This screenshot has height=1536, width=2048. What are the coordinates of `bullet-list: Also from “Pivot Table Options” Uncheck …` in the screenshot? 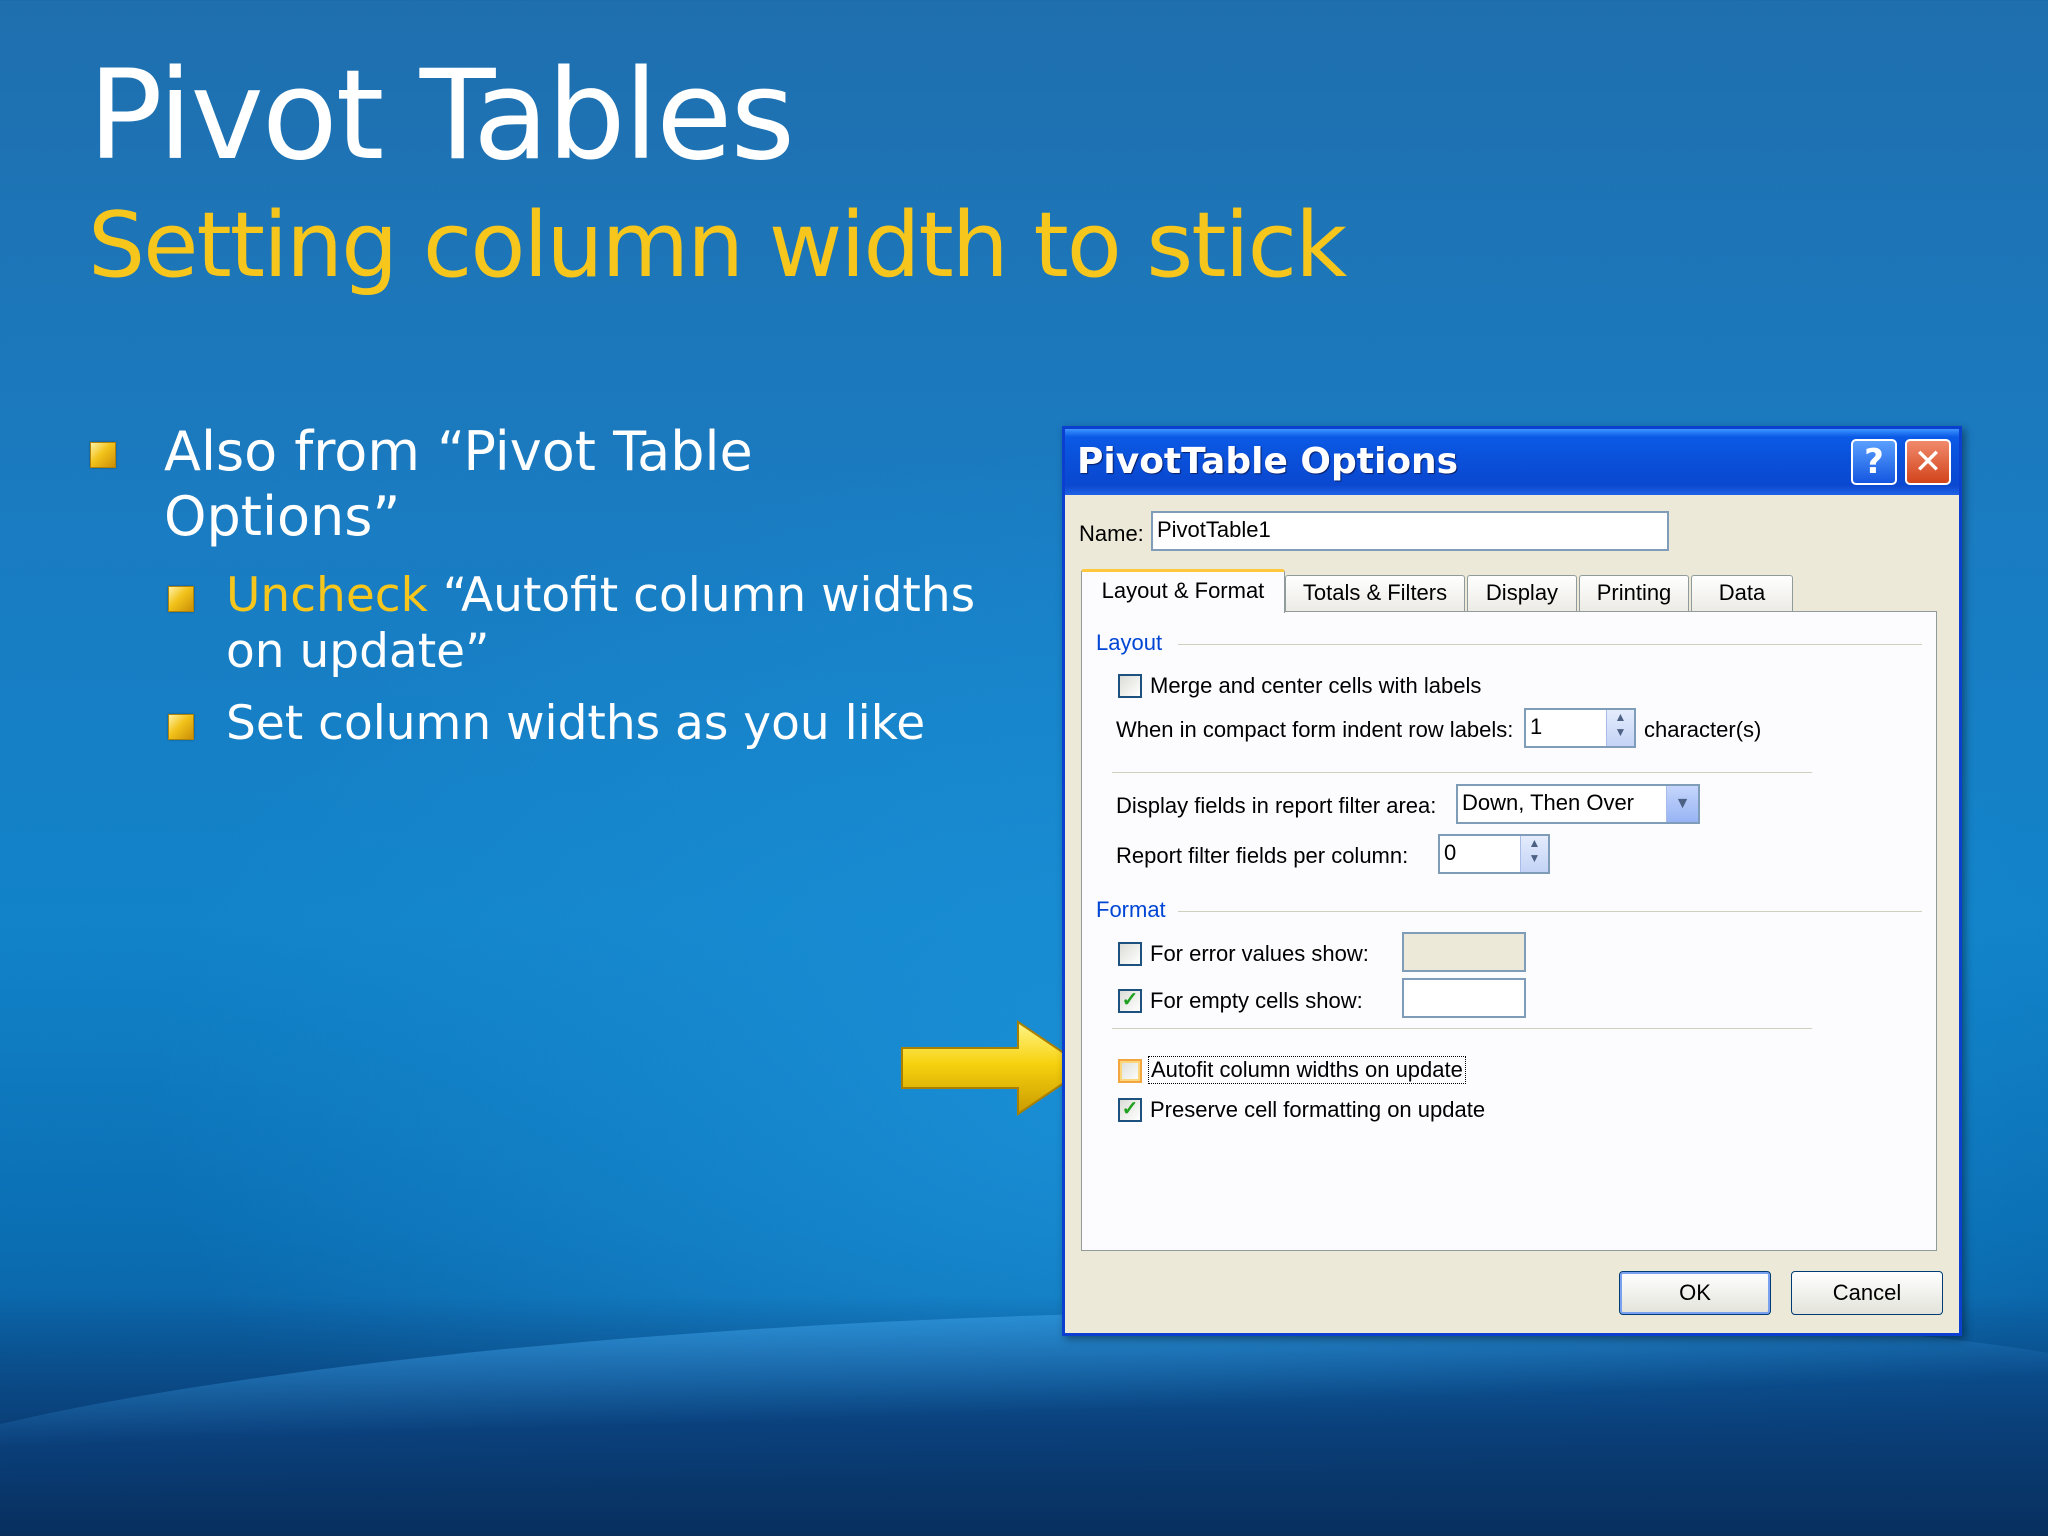 It's located at (538, 586).